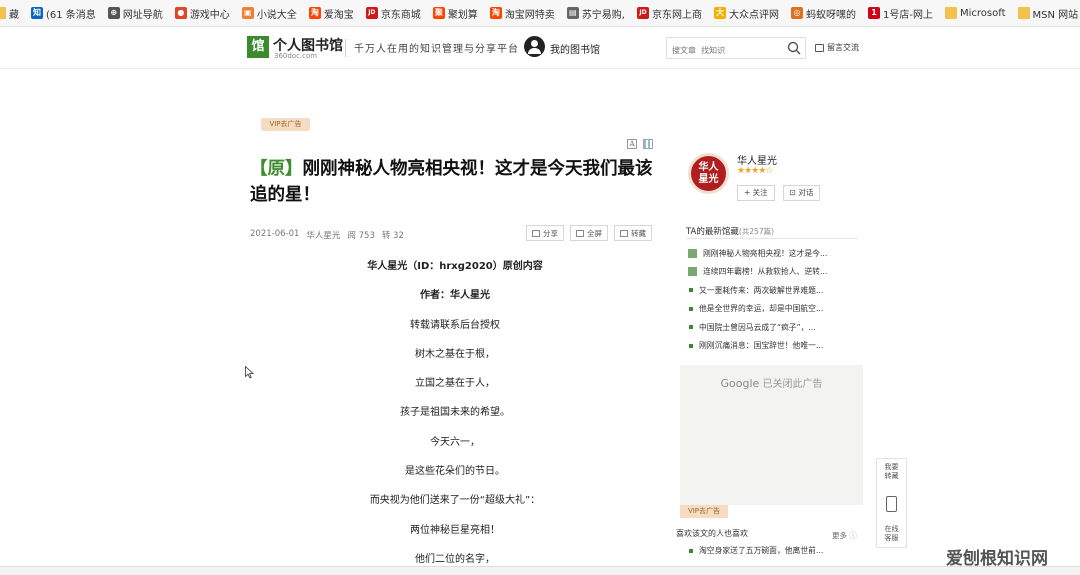  I want to click on article-paragraph: 两位神秘巨星亮相！, so click(455, 530).